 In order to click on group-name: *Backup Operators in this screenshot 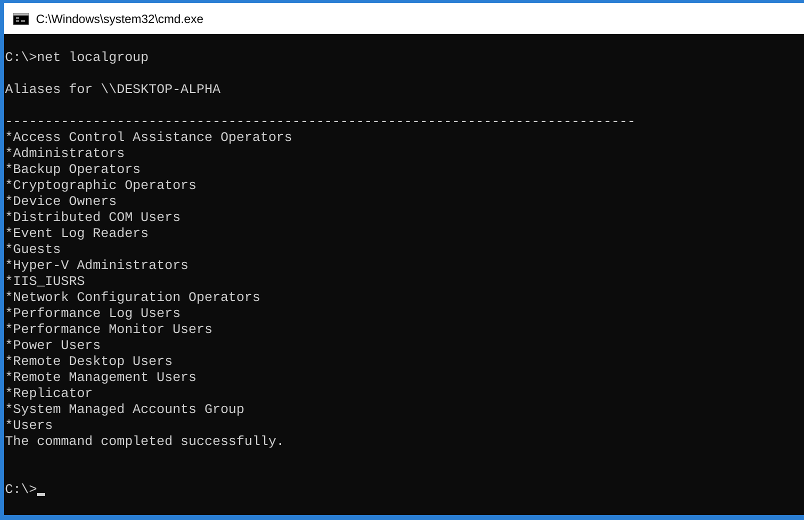, I will do `click(73, 169)`.